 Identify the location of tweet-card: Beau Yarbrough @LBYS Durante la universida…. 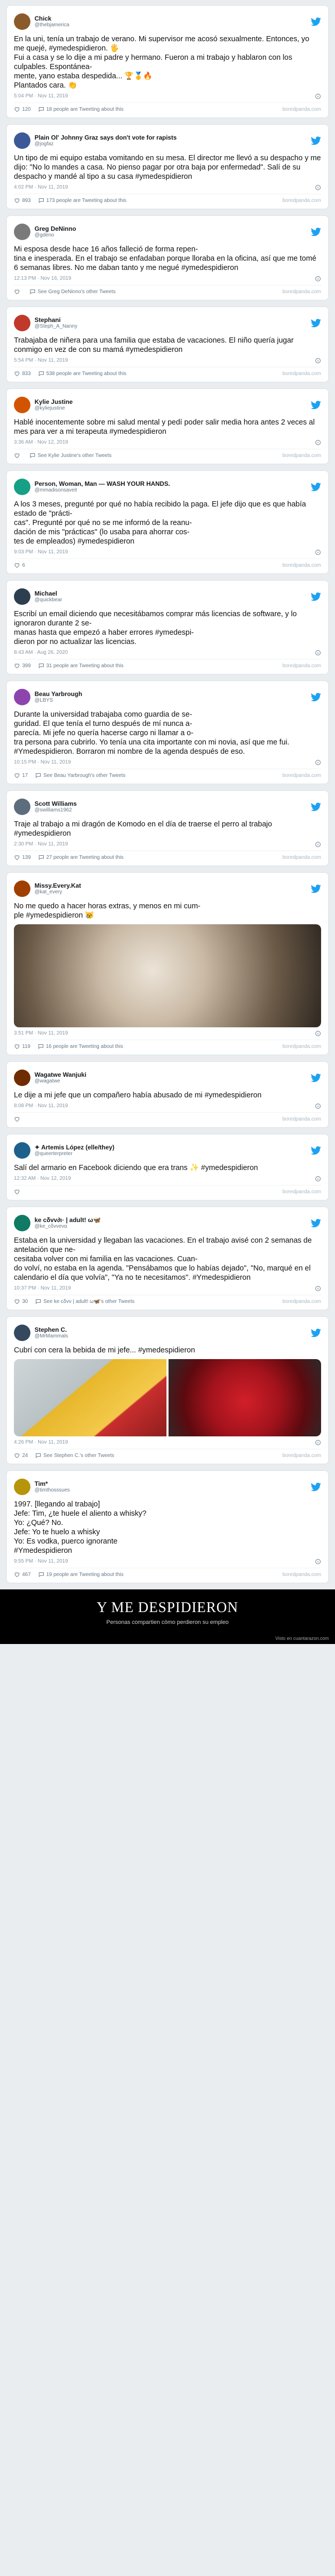
(167, 732).